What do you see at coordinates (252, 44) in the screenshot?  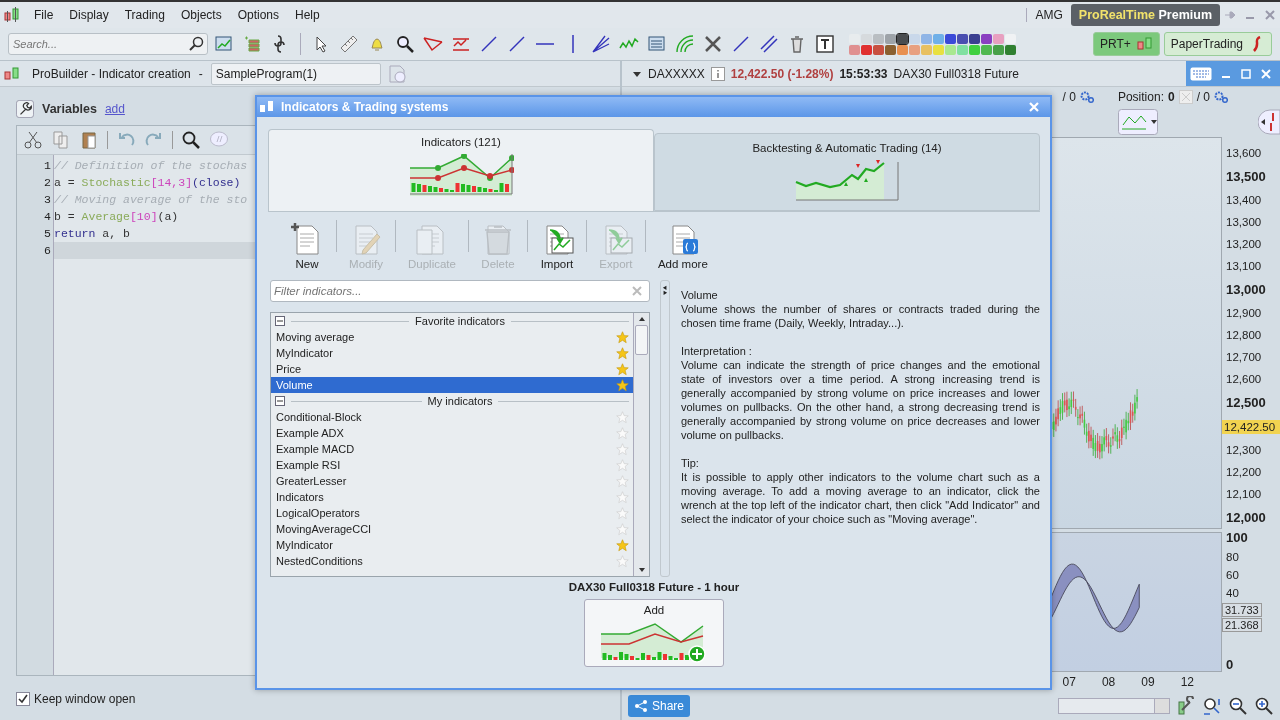 I see `add-list-icon` at bounding box center [252, 44].